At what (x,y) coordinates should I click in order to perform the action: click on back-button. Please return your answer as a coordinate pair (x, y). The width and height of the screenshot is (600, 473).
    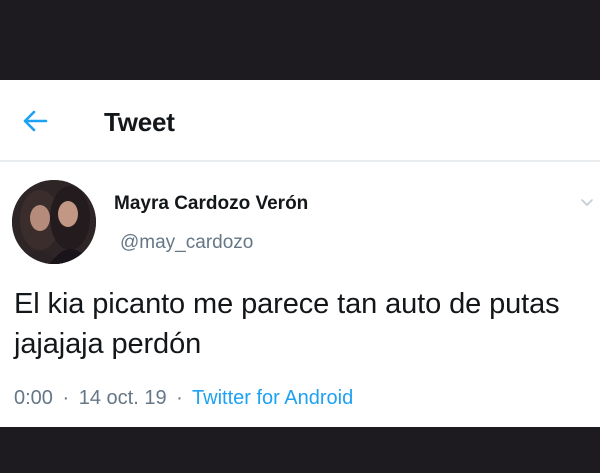
    Looking at the image, I should click on (35, 121).